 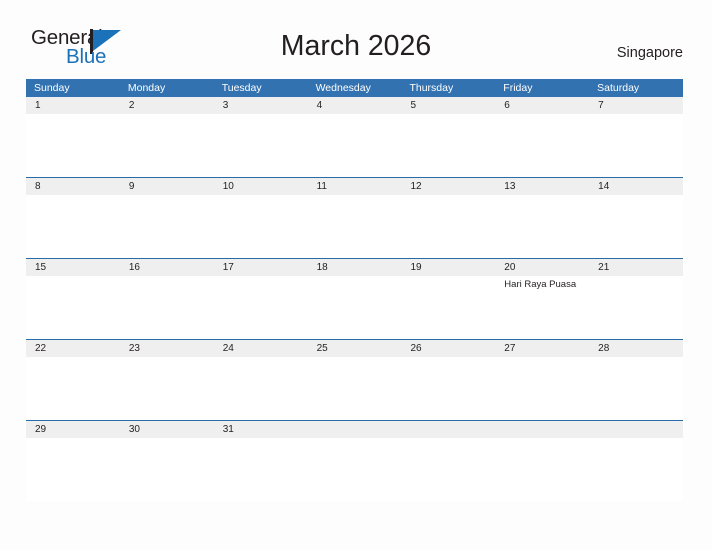 What do you see at coordinates (261, 267) in the screenshot?
I see `day-number-17: 17` at bounding box center [261, 267].